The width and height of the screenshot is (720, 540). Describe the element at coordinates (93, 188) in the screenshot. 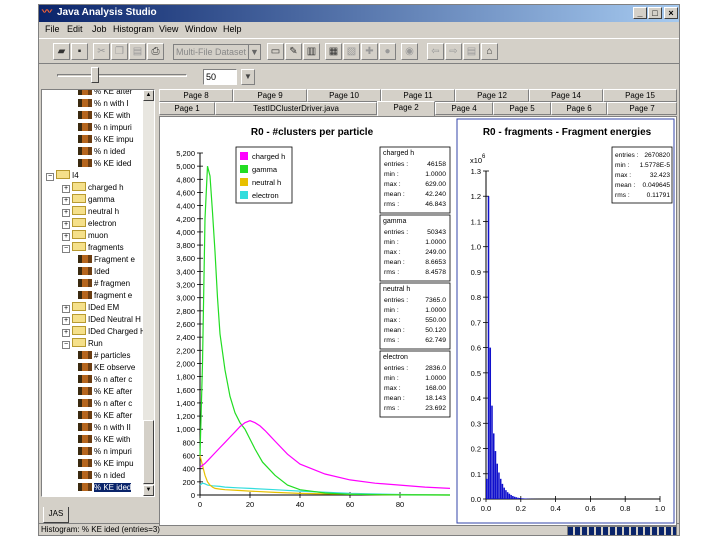

I see `tree-folder: + charged h` at that location.